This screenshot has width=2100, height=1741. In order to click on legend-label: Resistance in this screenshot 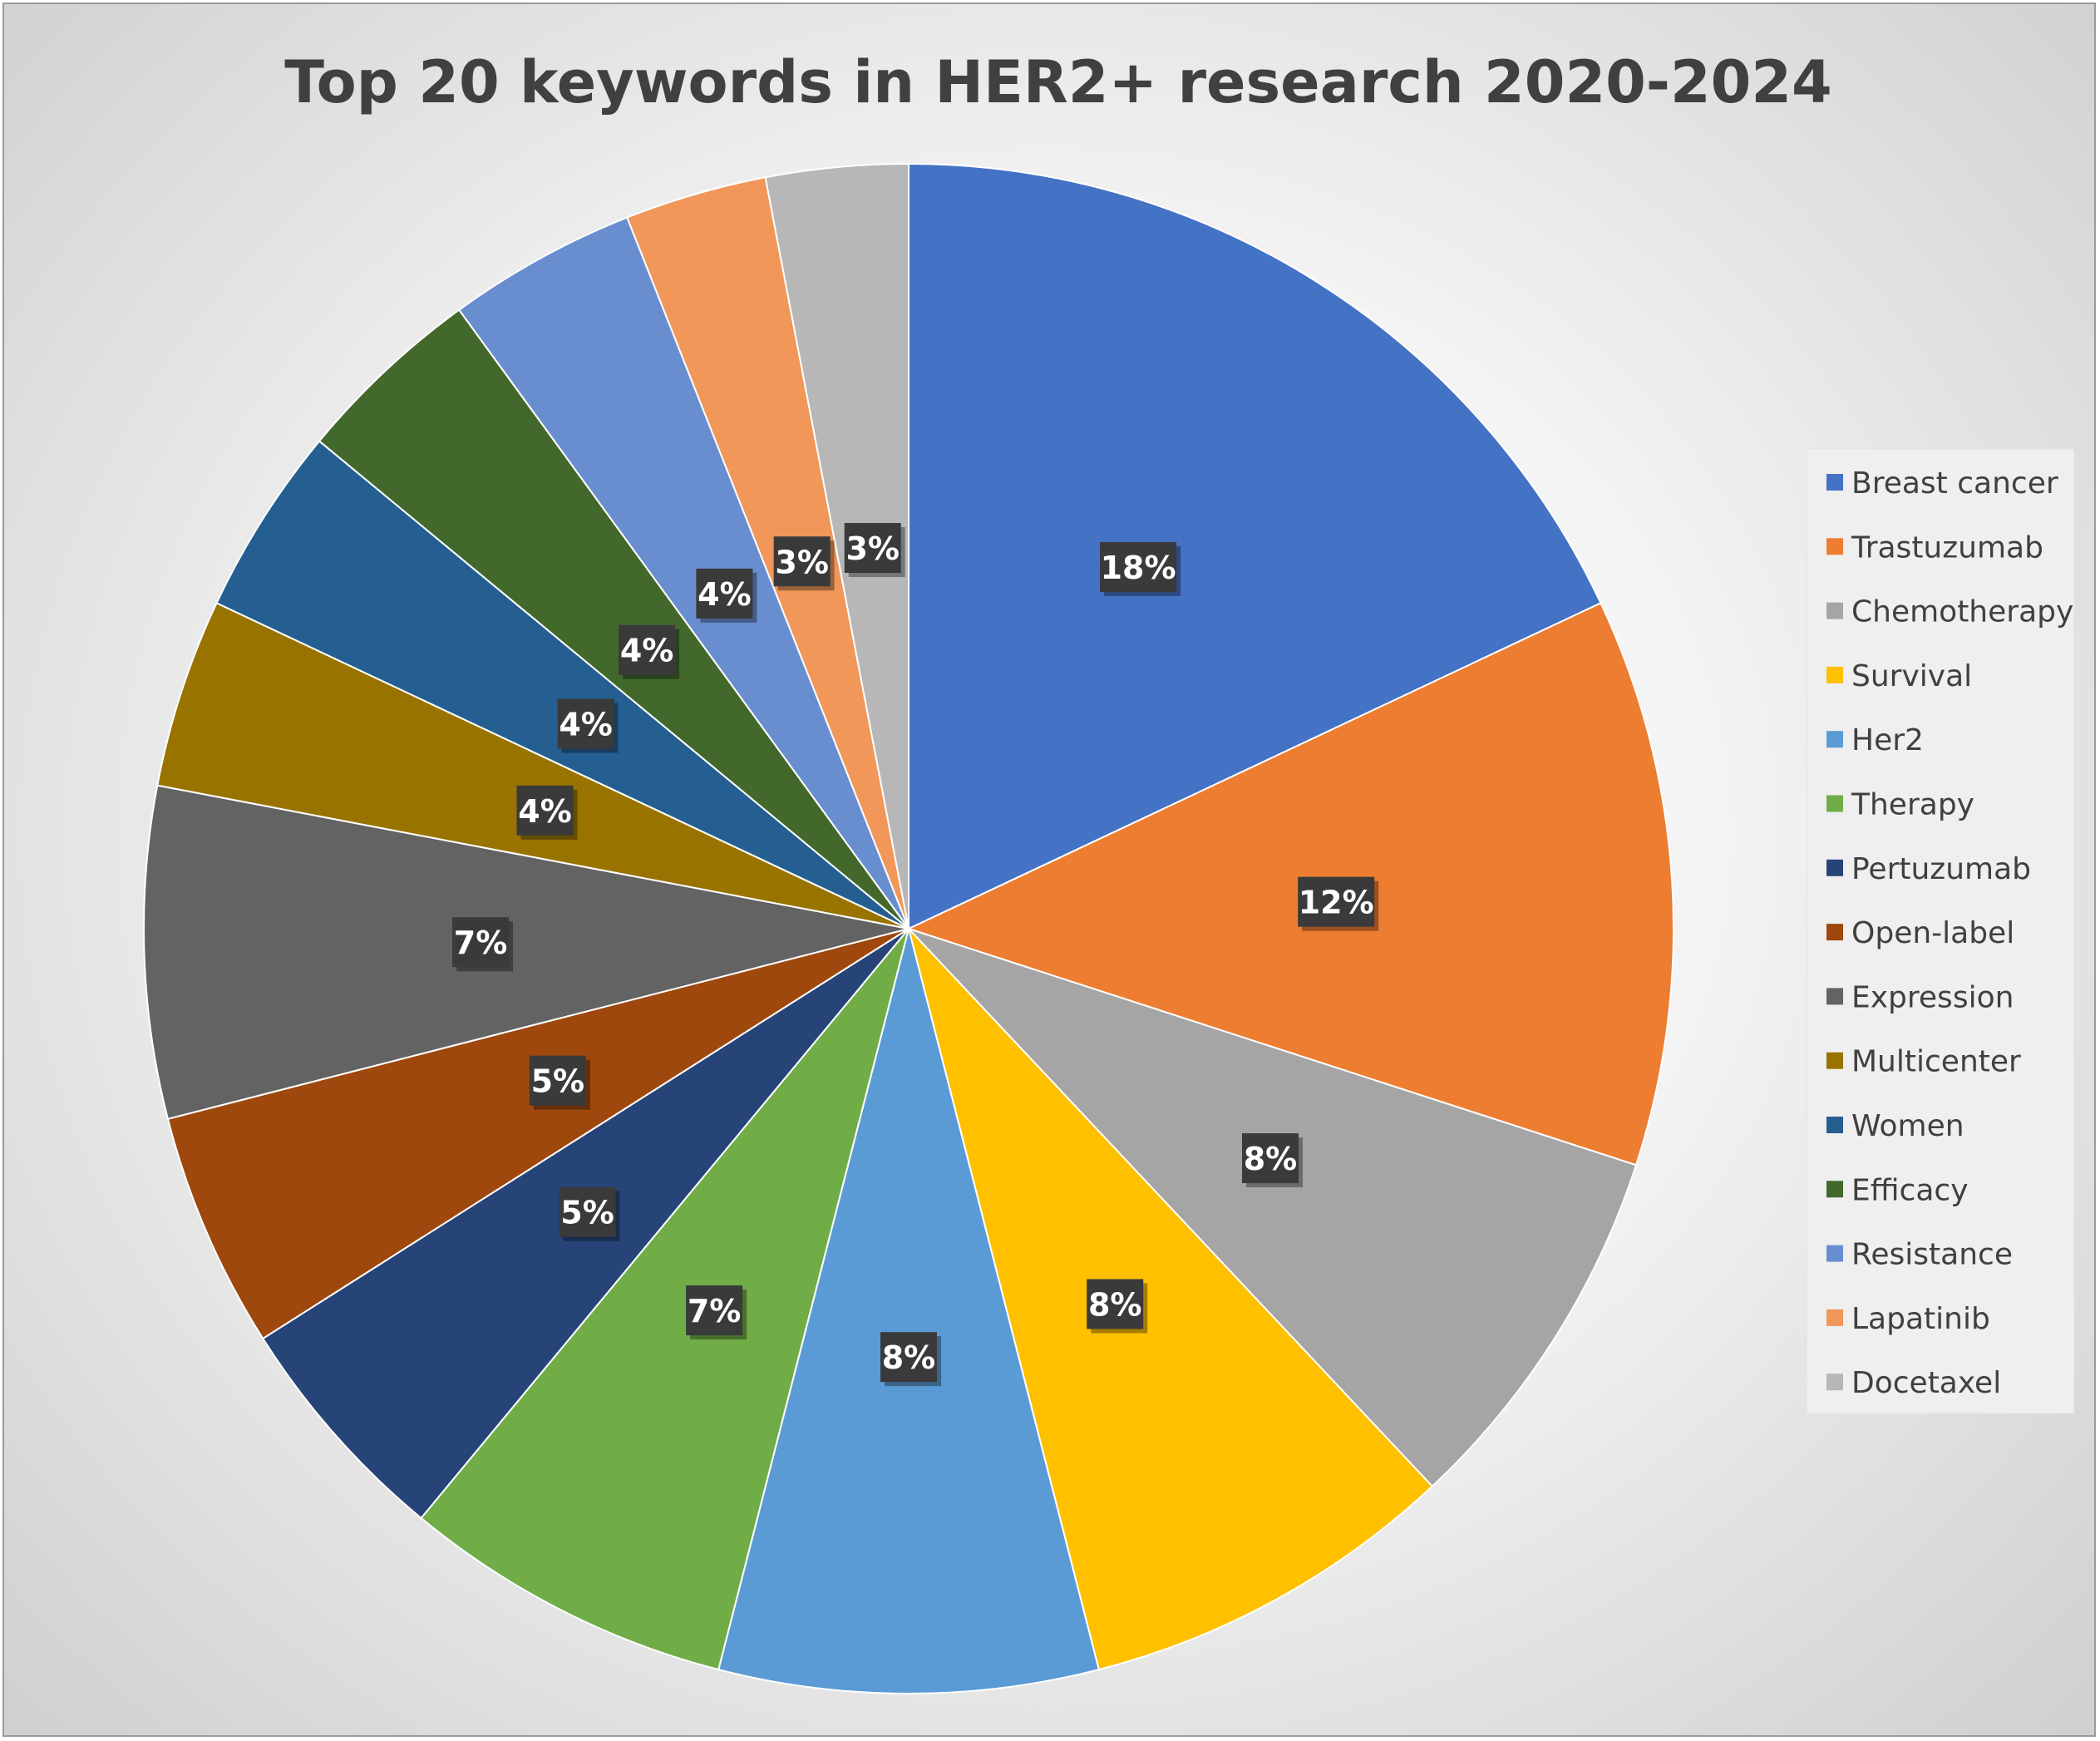, I will do `click(1932, 1255)`.